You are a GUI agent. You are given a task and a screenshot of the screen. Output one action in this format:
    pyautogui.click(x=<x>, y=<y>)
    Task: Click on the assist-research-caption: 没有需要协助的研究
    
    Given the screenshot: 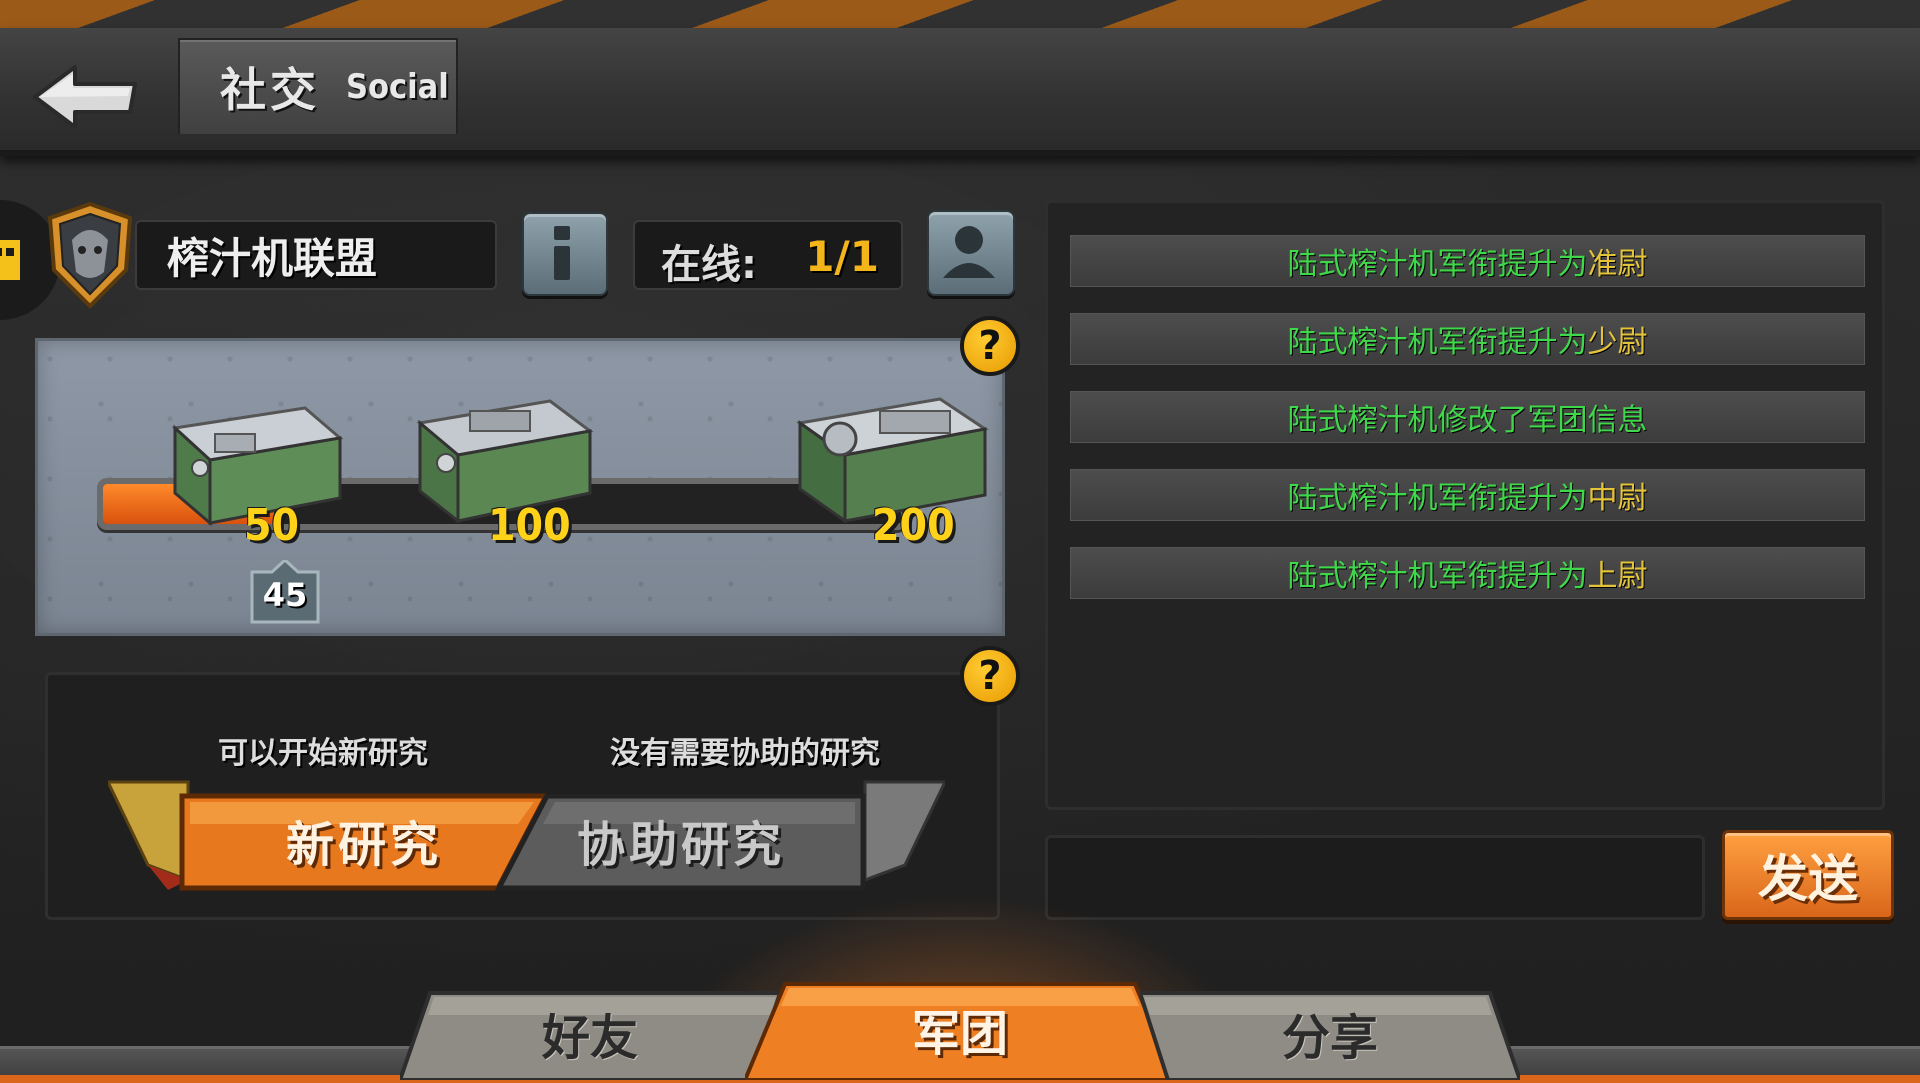 What is the action you would take?
    pyautogui.click(x=745, y=753)
    